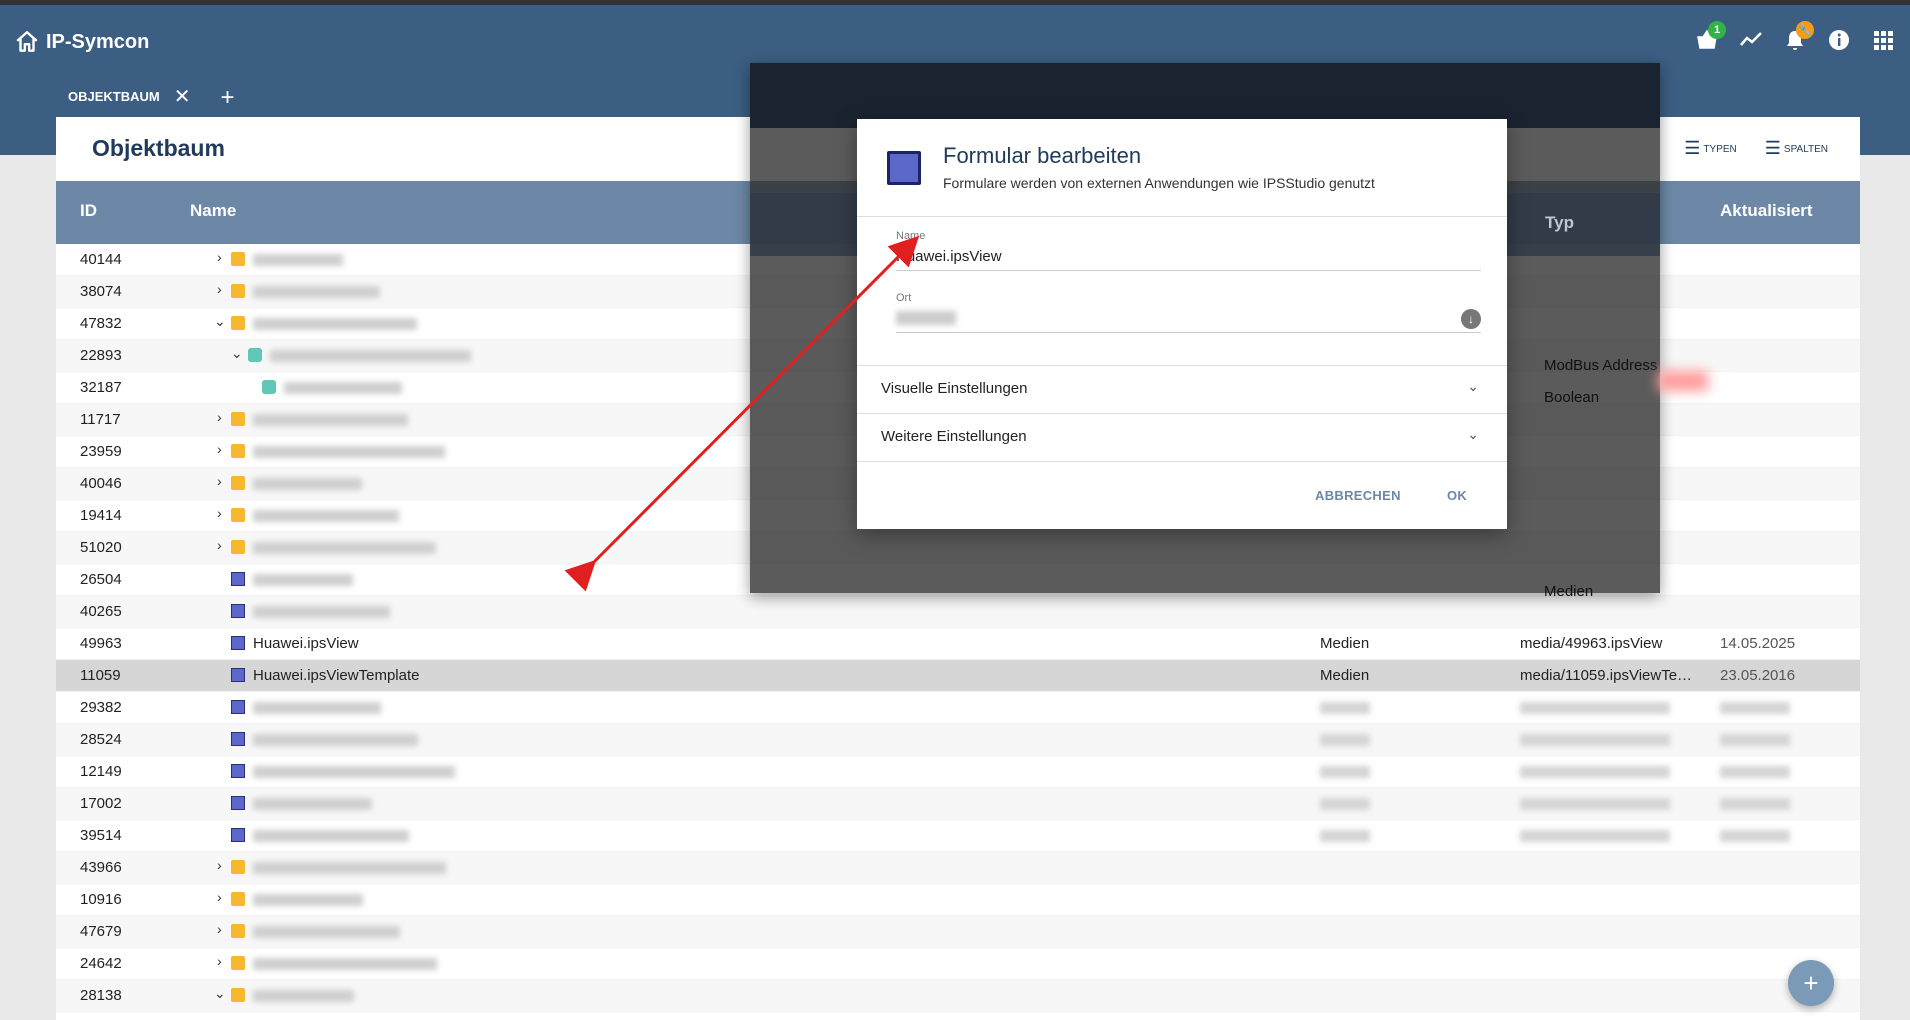 The height and width of the screenshot is (1020, 1910). What do you see at coordinates (114, 96) in the screenshot?
I see `tab-label: OBJEKTBAUM` at bounding box center [114, 96].